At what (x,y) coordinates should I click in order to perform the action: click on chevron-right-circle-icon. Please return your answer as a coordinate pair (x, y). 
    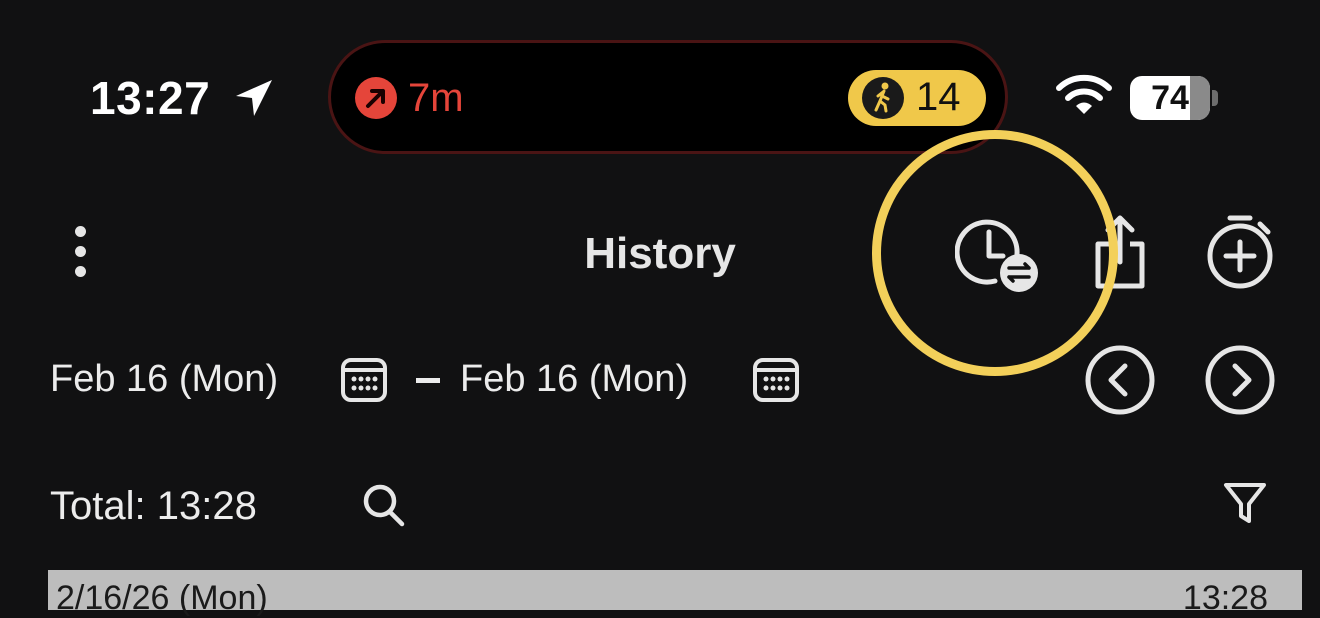
    Looking at the image, I should click on (1240, 380).